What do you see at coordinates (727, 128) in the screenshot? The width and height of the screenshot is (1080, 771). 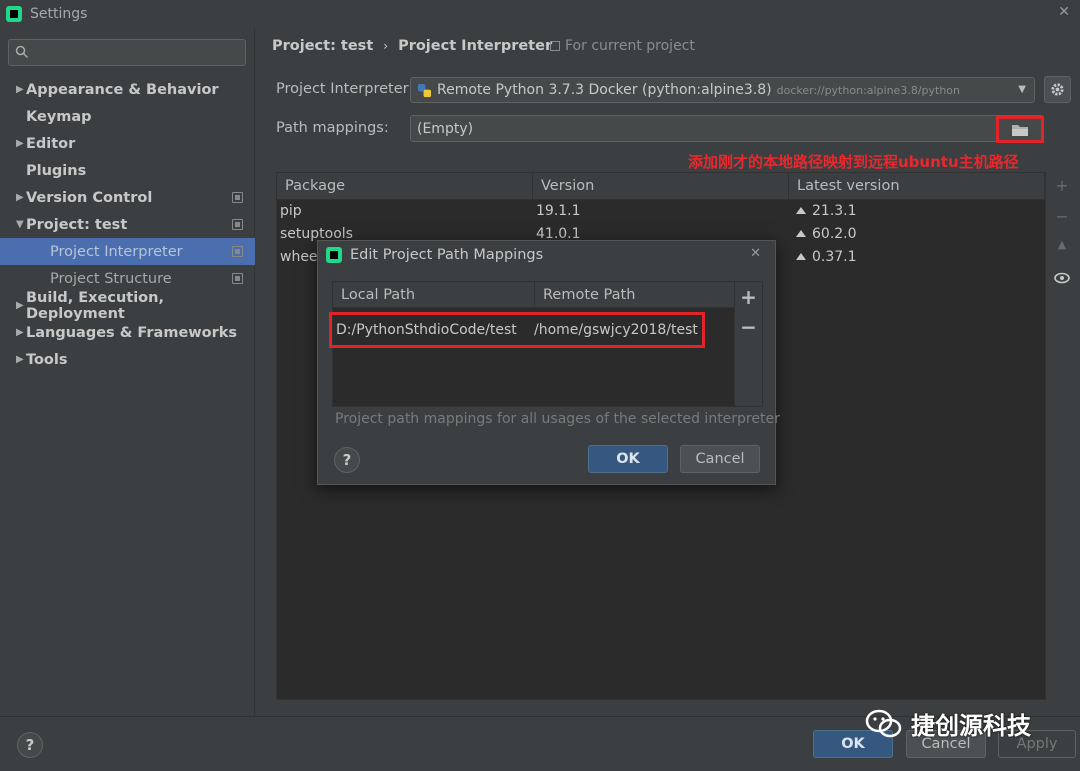 I see `path-mappings-field: (Empty)` at bounding box center [727, 128].